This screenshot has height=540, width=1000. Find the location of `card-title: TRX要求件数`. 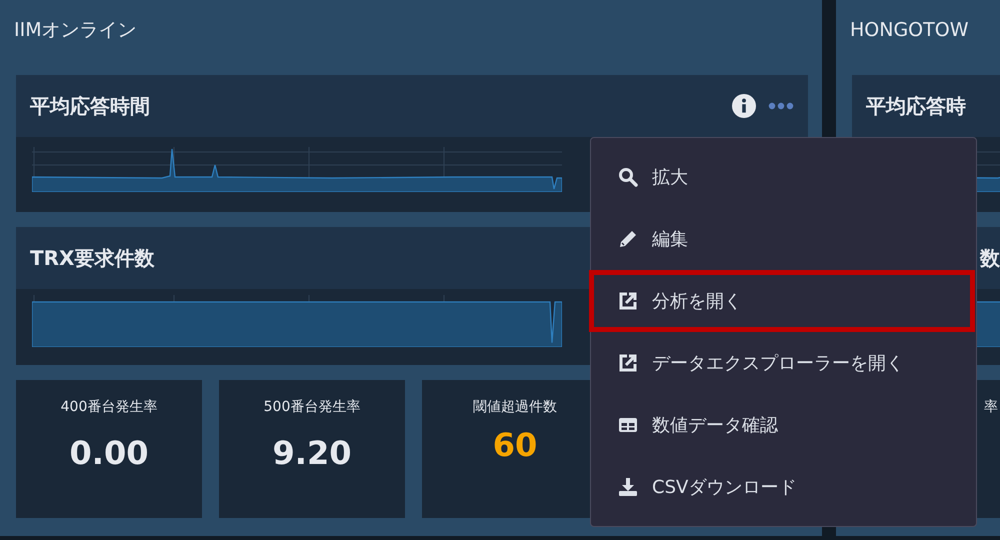

card-title: TRX要求件数 is located at coordinates (92, 258).